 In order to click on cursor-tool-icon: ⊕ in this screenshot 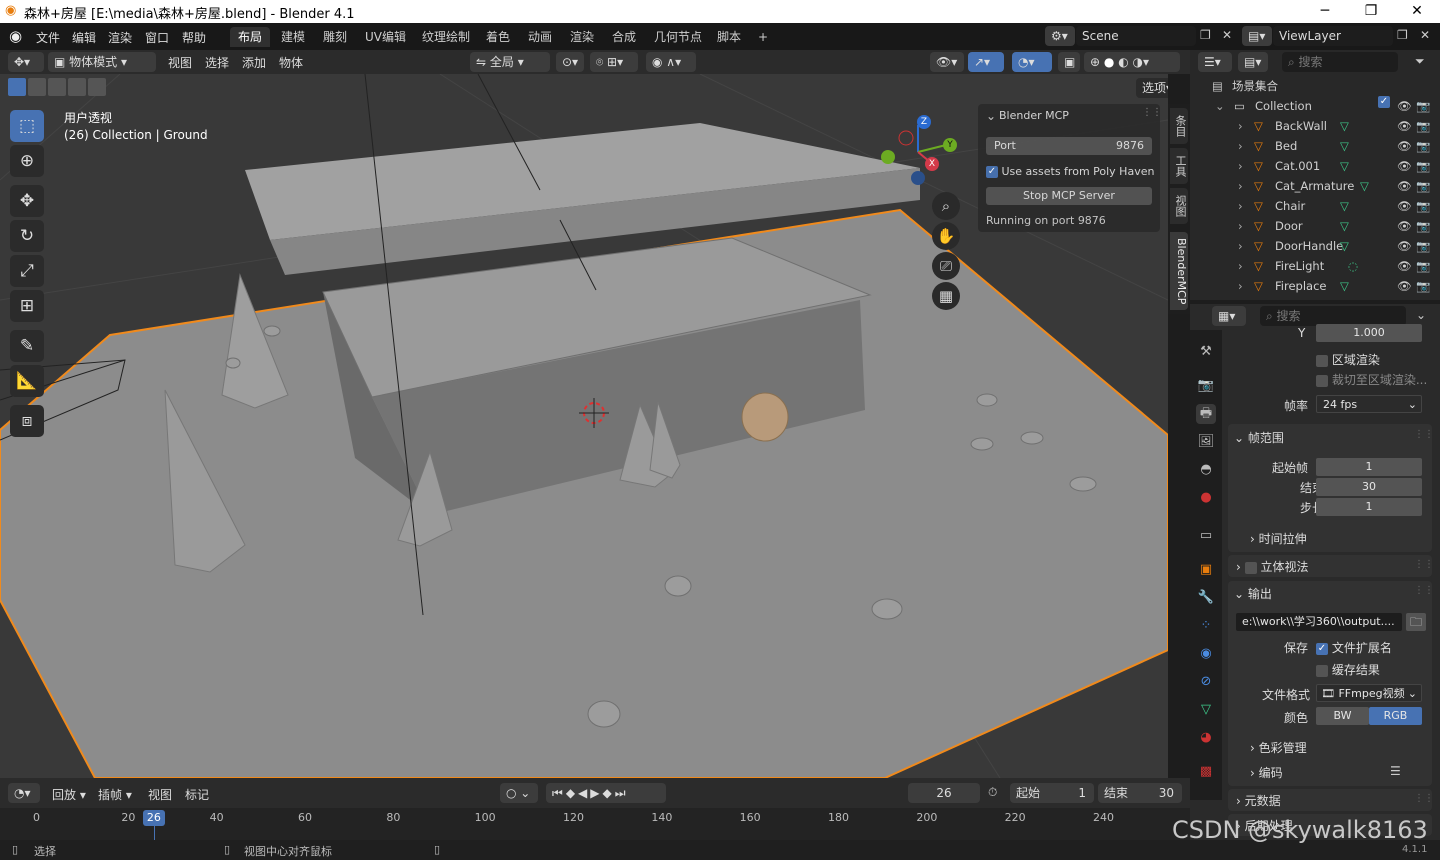, I will do `click(27, 161)`.